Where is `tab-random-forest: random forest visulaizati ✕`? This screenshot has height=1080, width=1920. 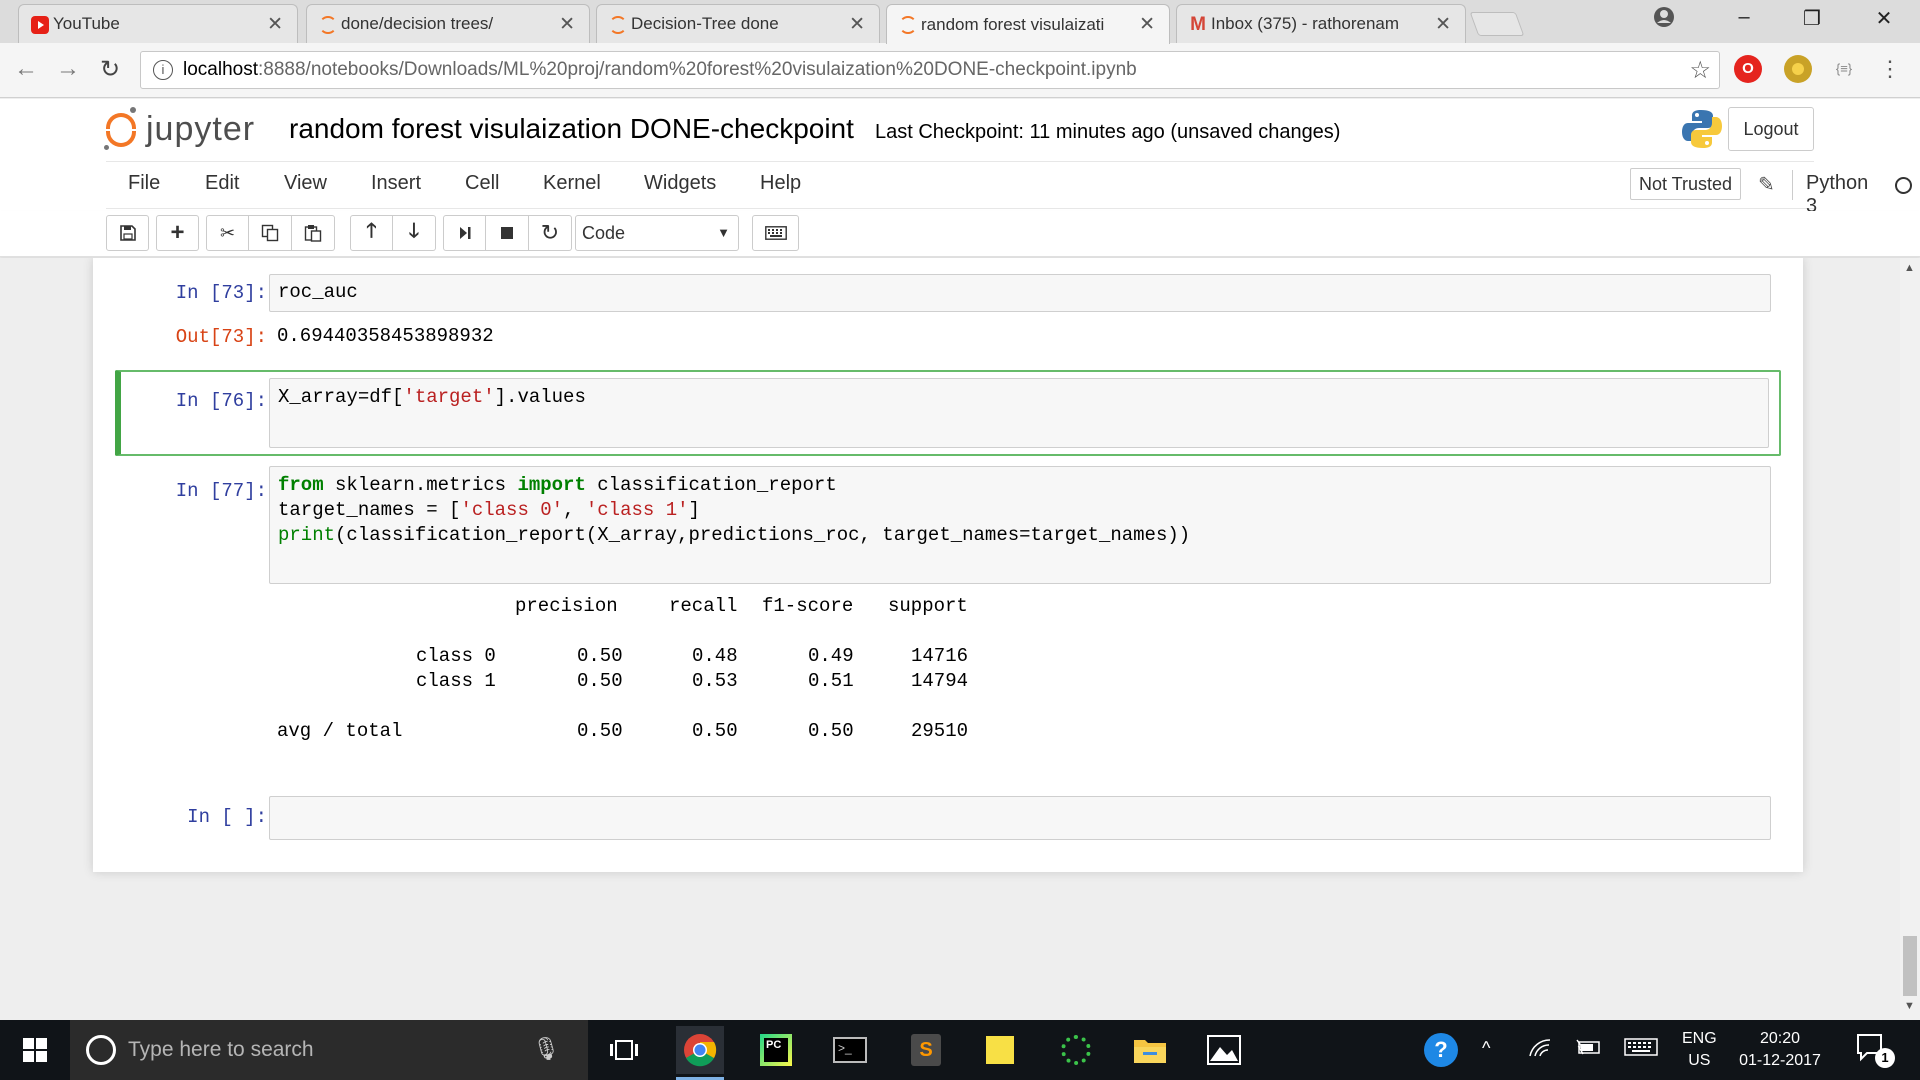 tab-random-forest: random forest visulaizati ✕ is located at coordinates (1028, 24).